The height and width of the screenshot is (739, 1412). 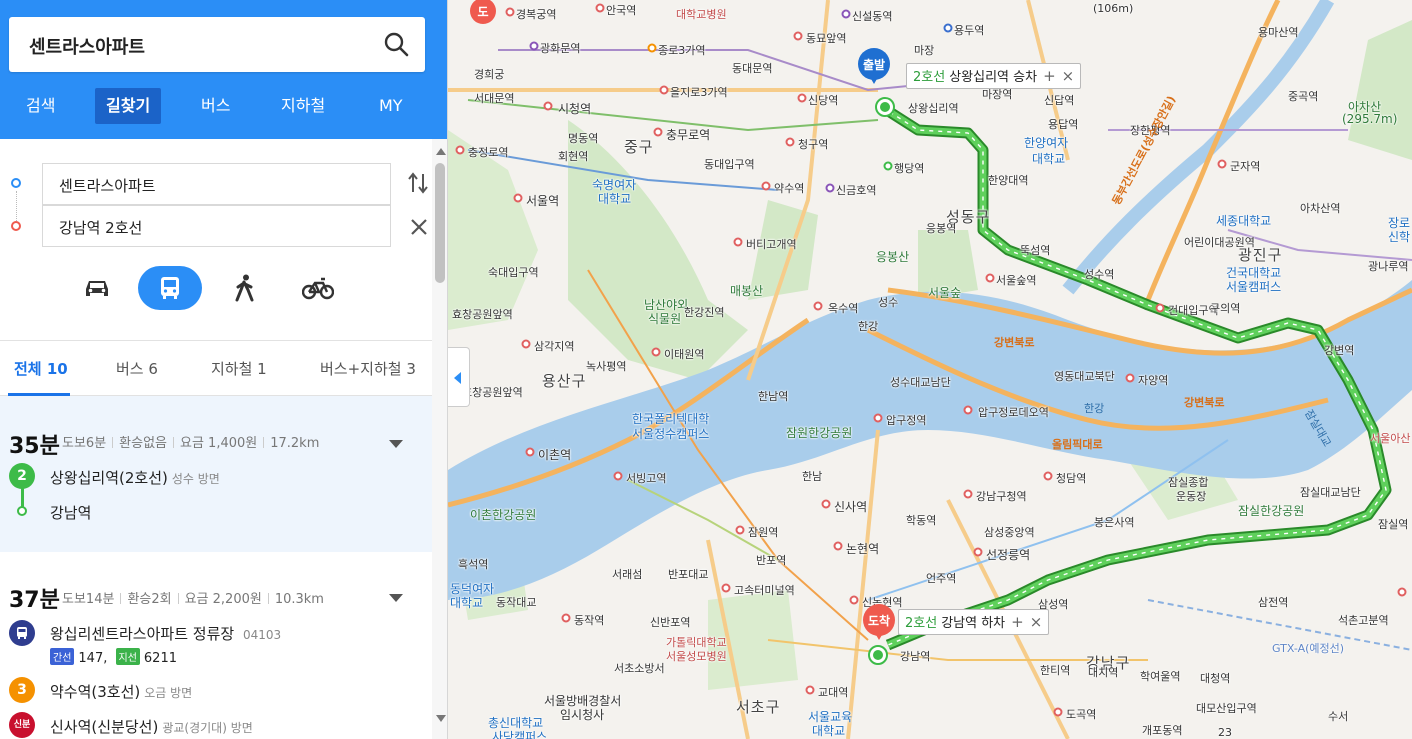 I want to click on road-label: 강변북로, so click(x=1014, y=342).